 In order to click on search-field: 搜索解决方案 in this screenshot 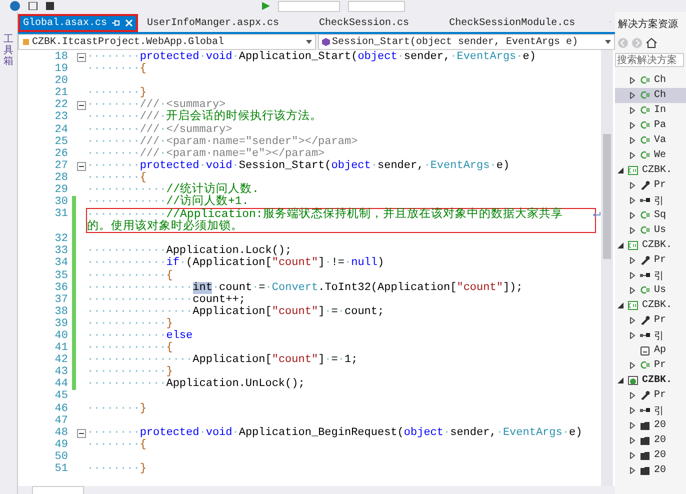, I will do `click(649, 60)`.